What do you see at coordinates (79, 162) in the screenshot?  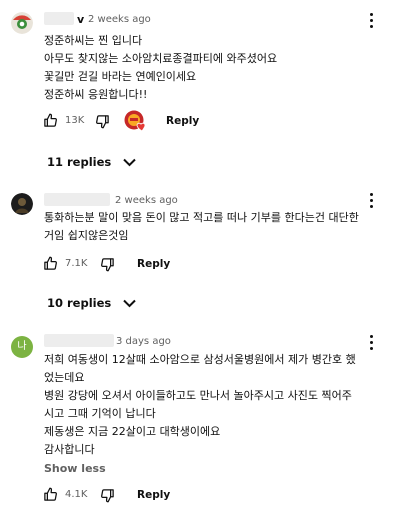 I see `replies-label: 11 replies` at bounding box center [79, 162].